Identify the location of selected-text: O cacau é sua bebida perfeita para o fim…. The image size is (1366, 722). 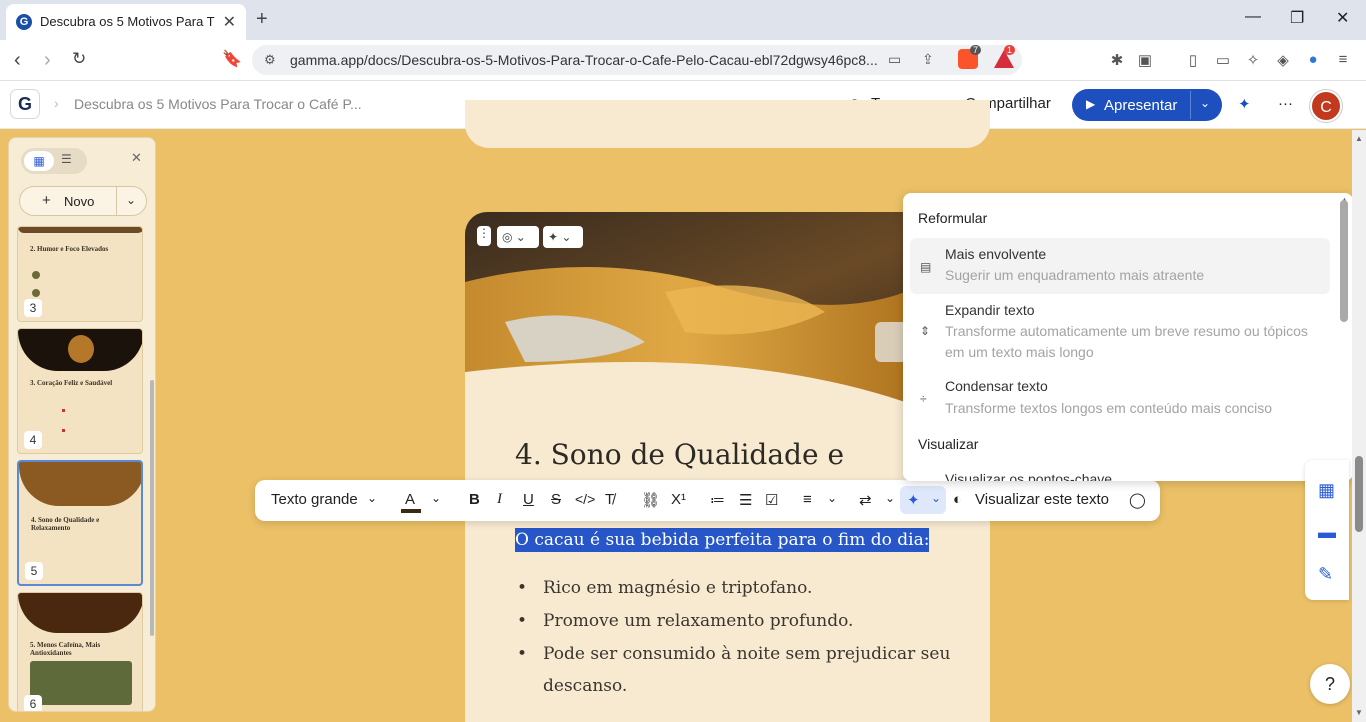
(722, 540).